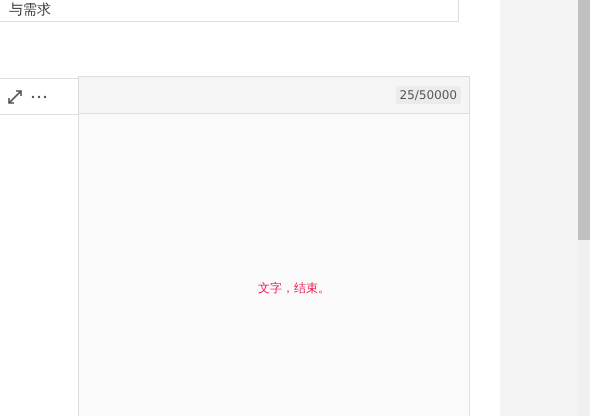 The image size is (590, 416). I want to click on expand-icon, so click(15, 96).